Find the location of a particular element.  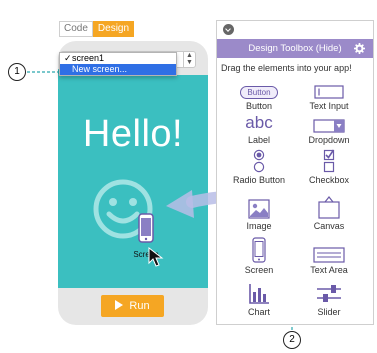

toolbox-top-bar is located at coordinates (295, 30).